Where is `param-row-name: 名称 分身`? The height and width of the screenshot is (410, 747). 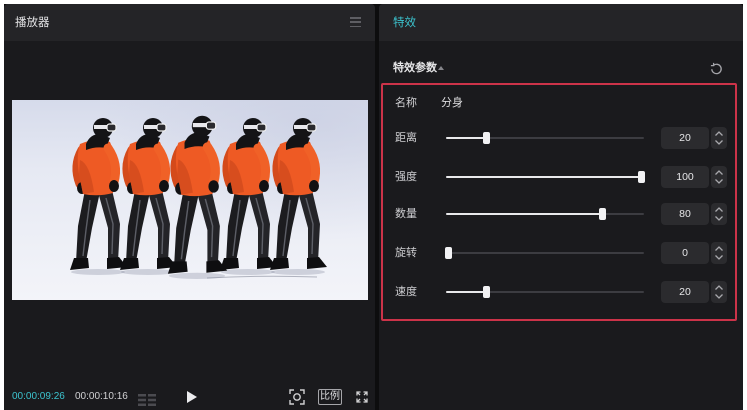 param-row-name: 名称 分身 is located at coordinates (559, 103).